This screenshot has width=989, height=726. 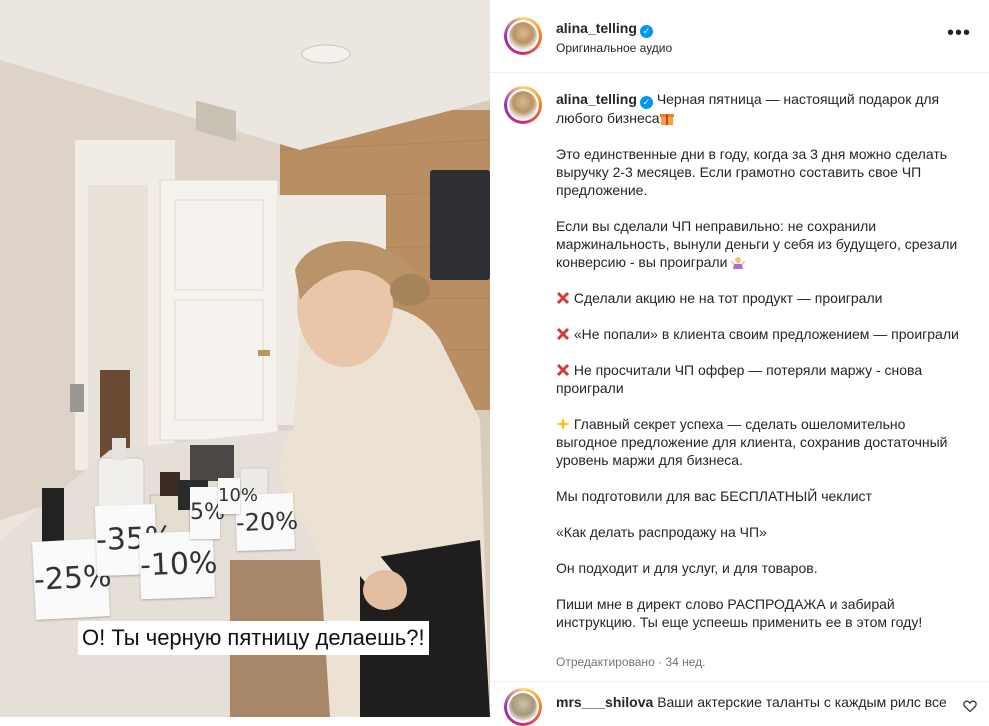 I want to click on caption-paragraph: «Как делать распродажу на ЧП», so click(x=661, y=532).